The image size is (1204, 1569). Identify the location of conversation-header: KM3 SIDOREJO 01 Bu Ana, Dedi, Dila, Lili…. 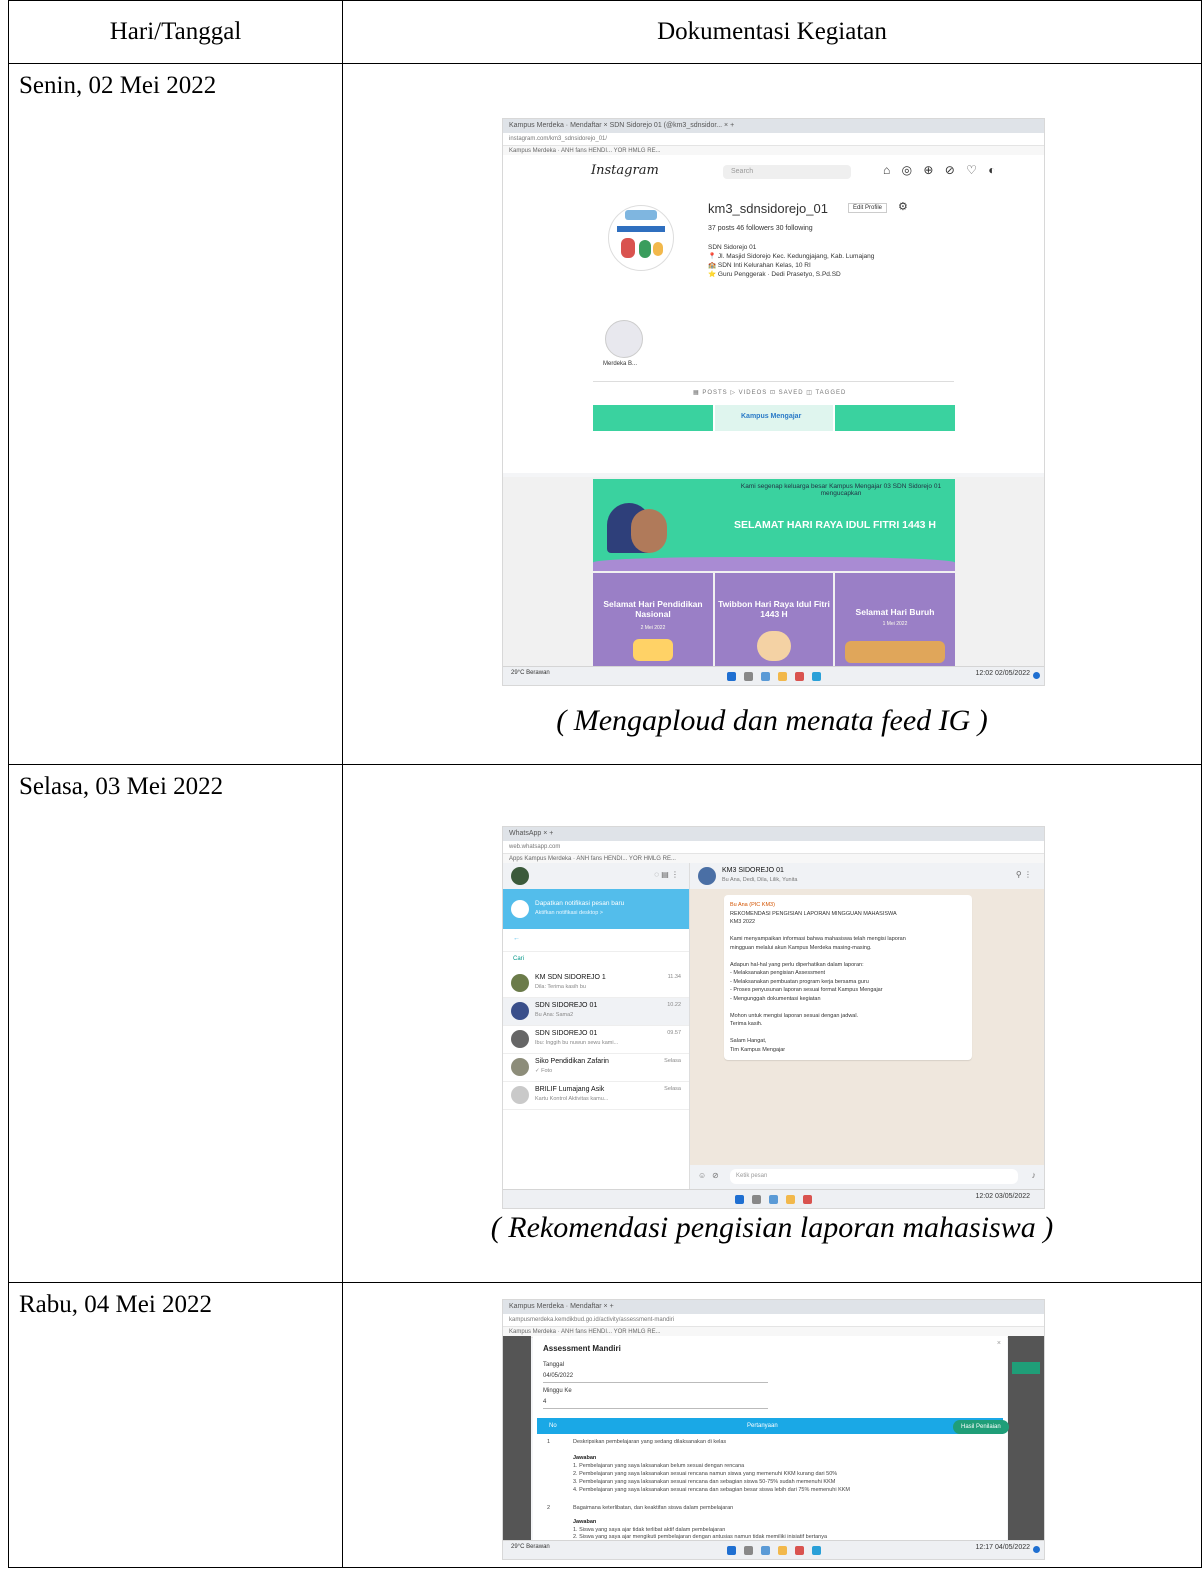
(867, 876).